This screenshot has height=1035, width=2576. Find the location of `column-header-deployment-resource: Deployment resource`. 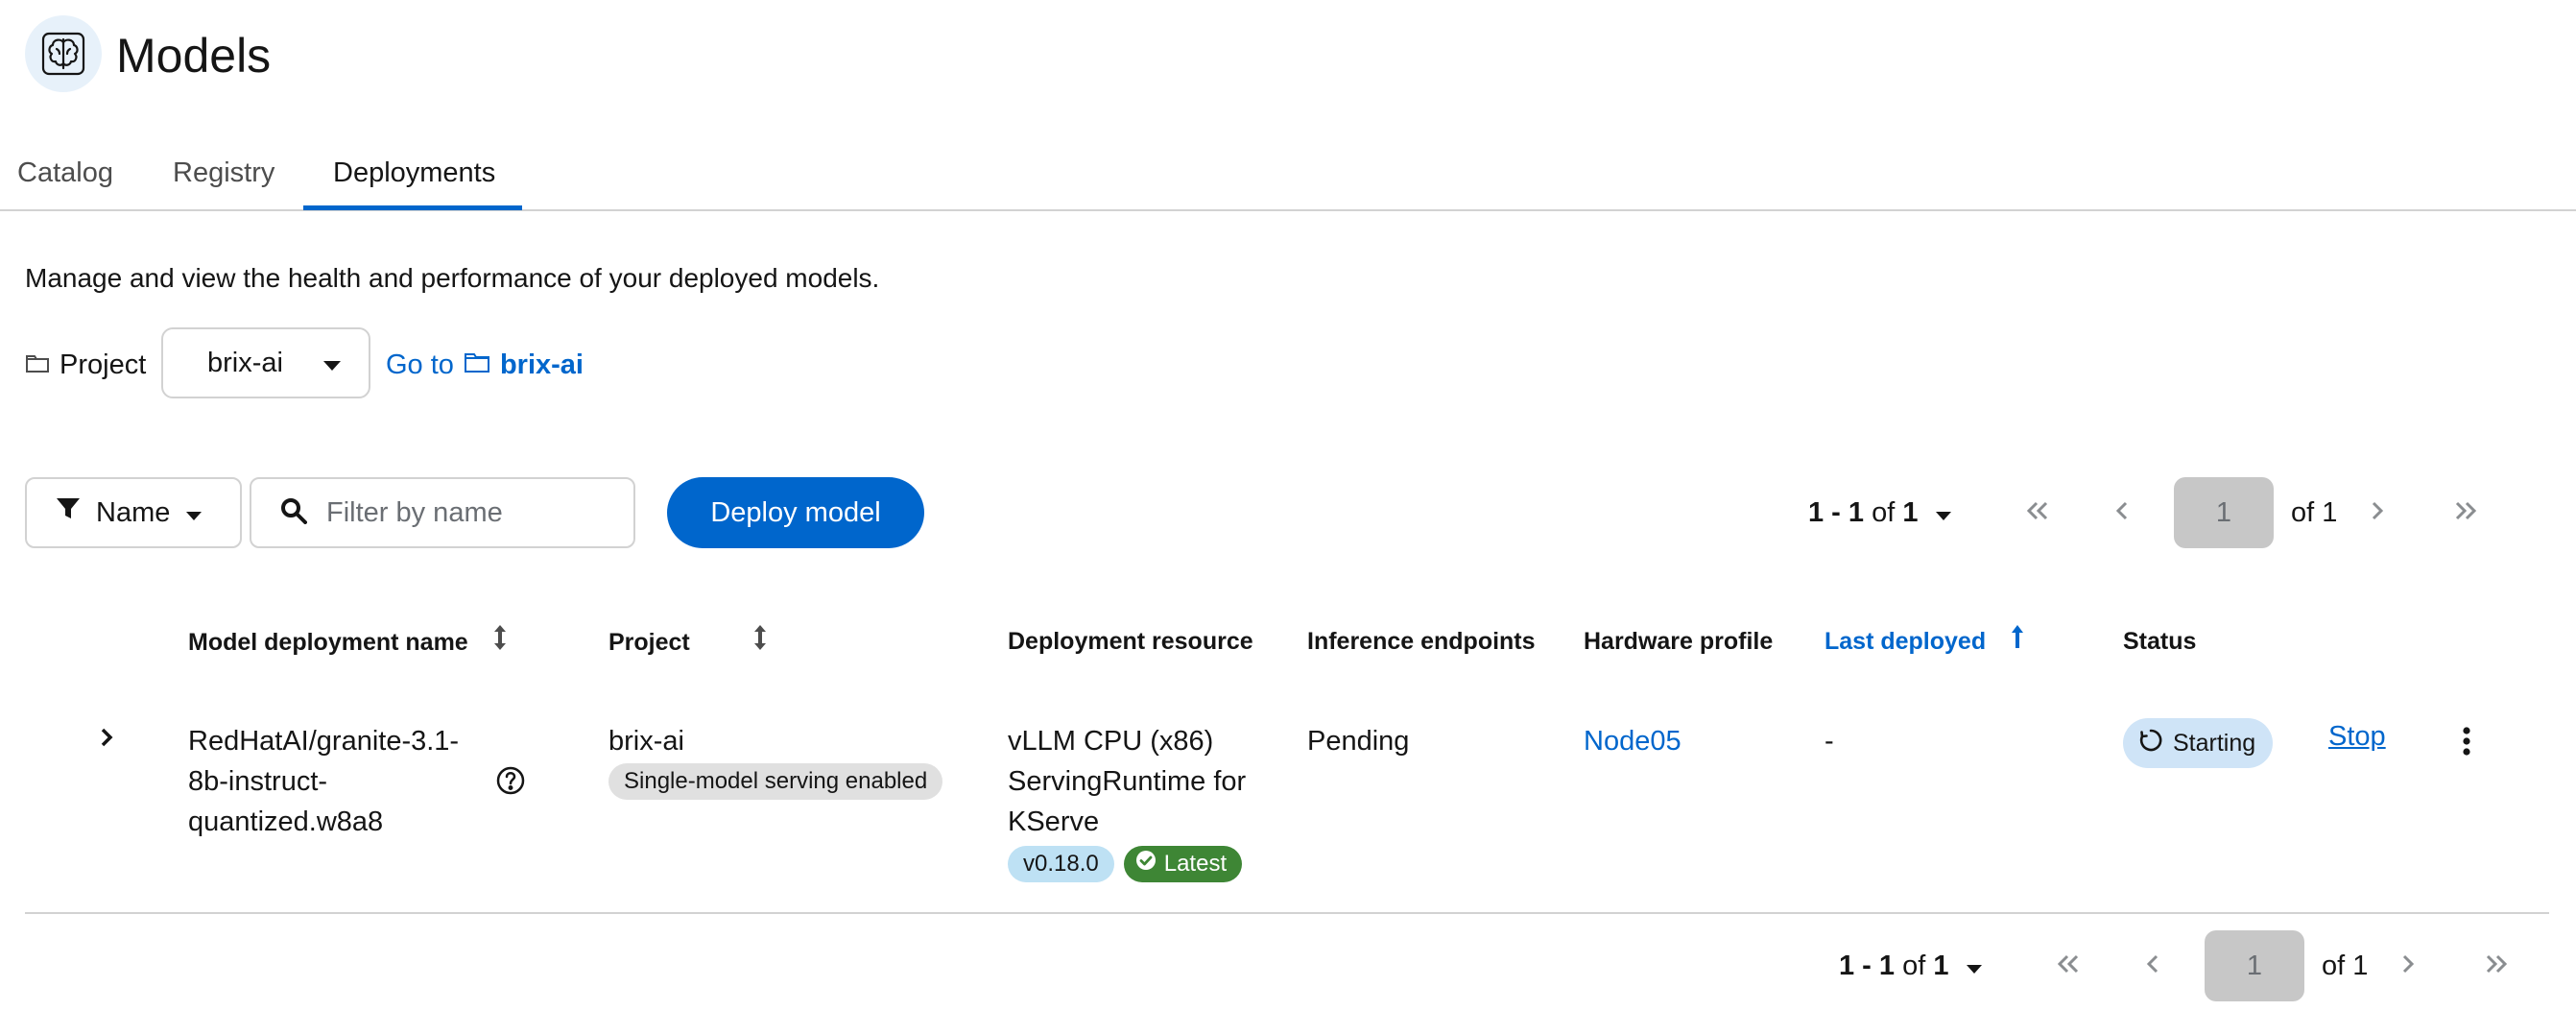

column-header-deployment-resource: Deployment resource is located at coordinates (1130, 641).